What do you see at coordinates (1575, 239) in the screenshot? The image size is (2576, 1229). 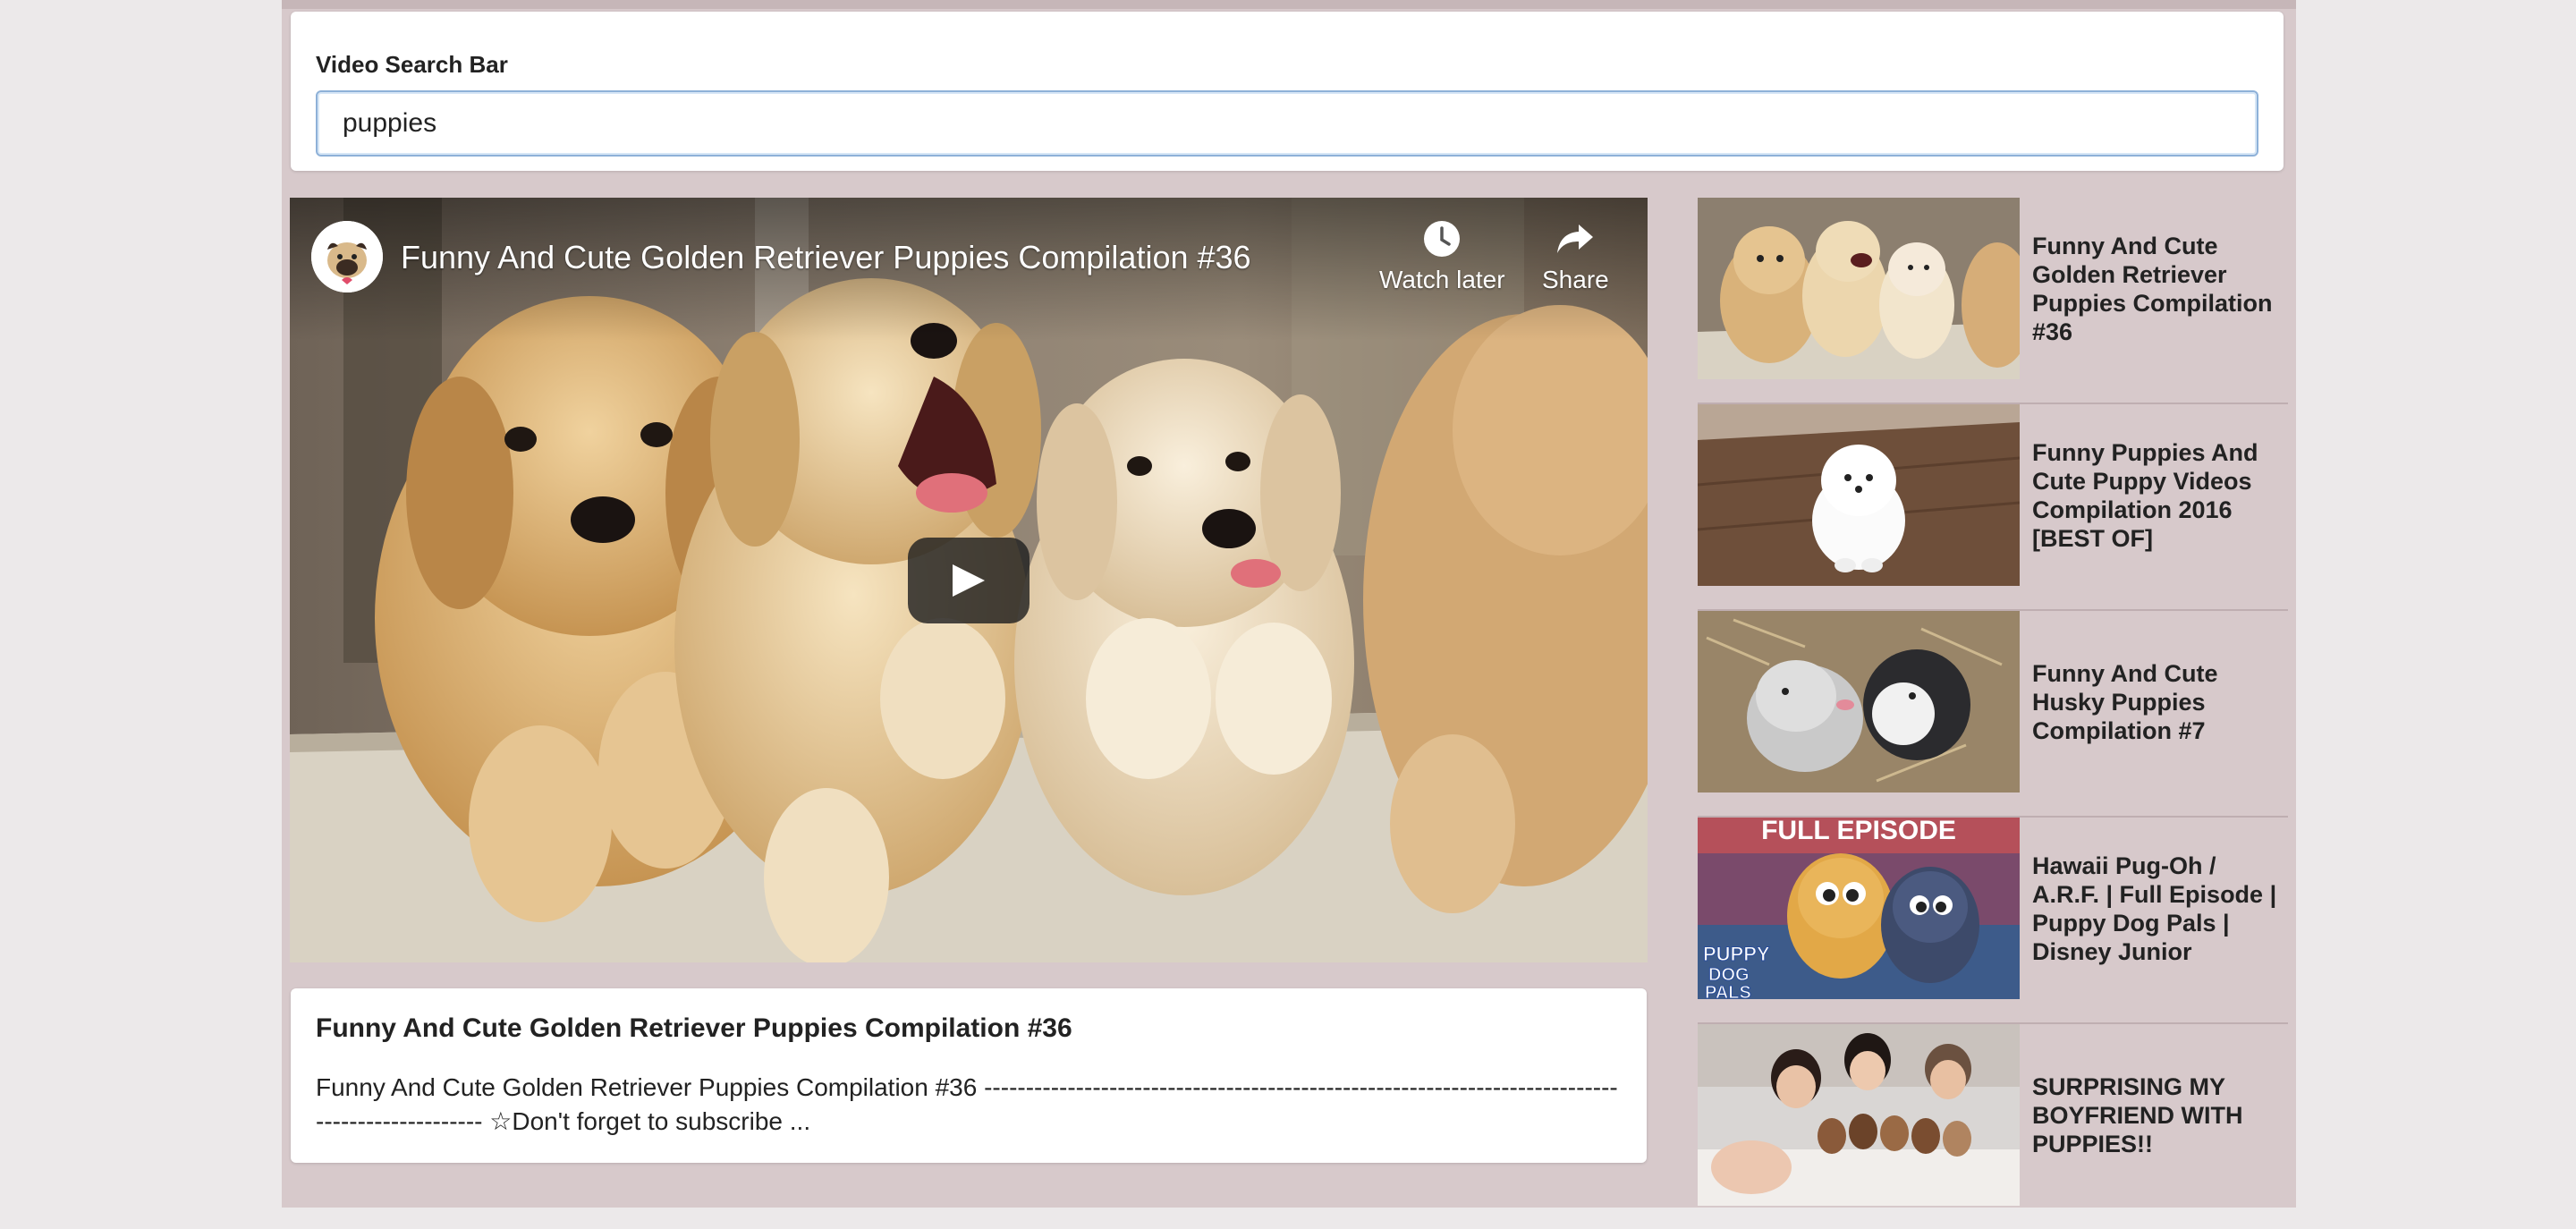 I see `share-arrow-icon` at bounding box center [1575, 239].